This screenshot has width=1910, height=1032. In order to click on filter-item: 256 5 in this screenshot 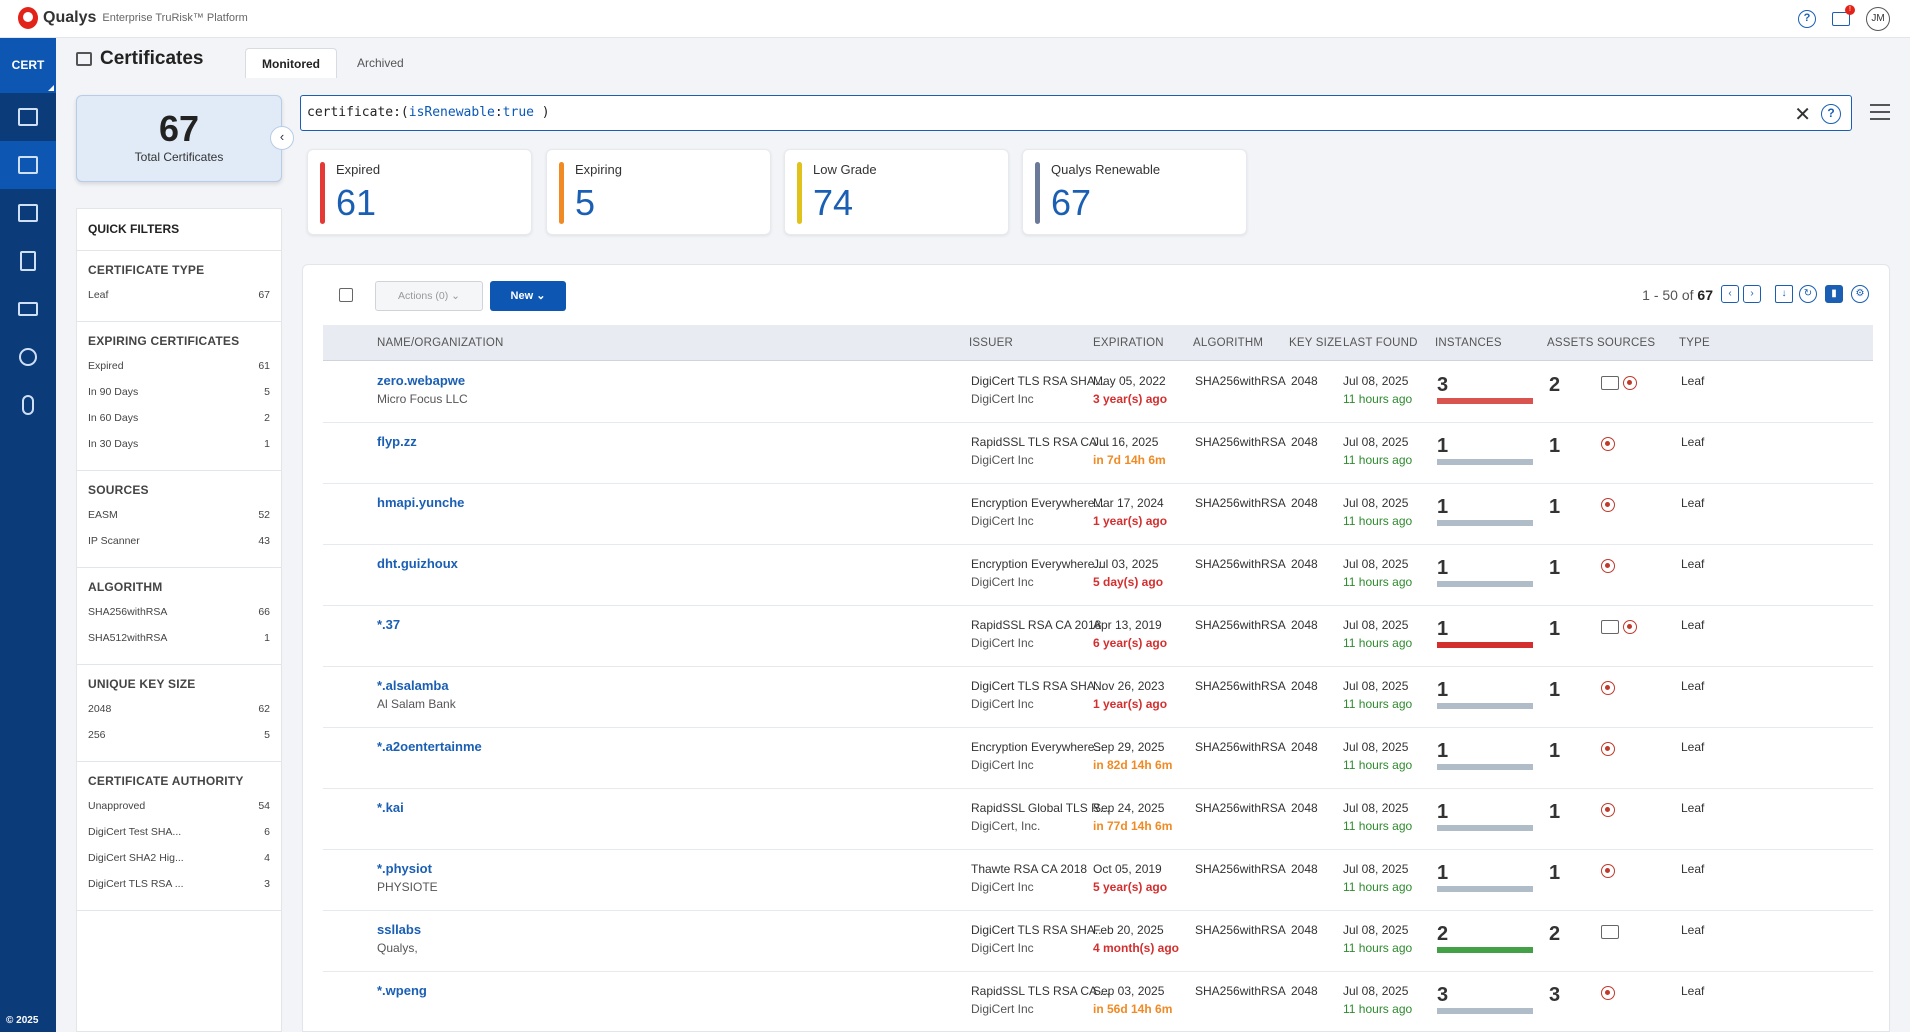, I will do `click(179, 742)`.